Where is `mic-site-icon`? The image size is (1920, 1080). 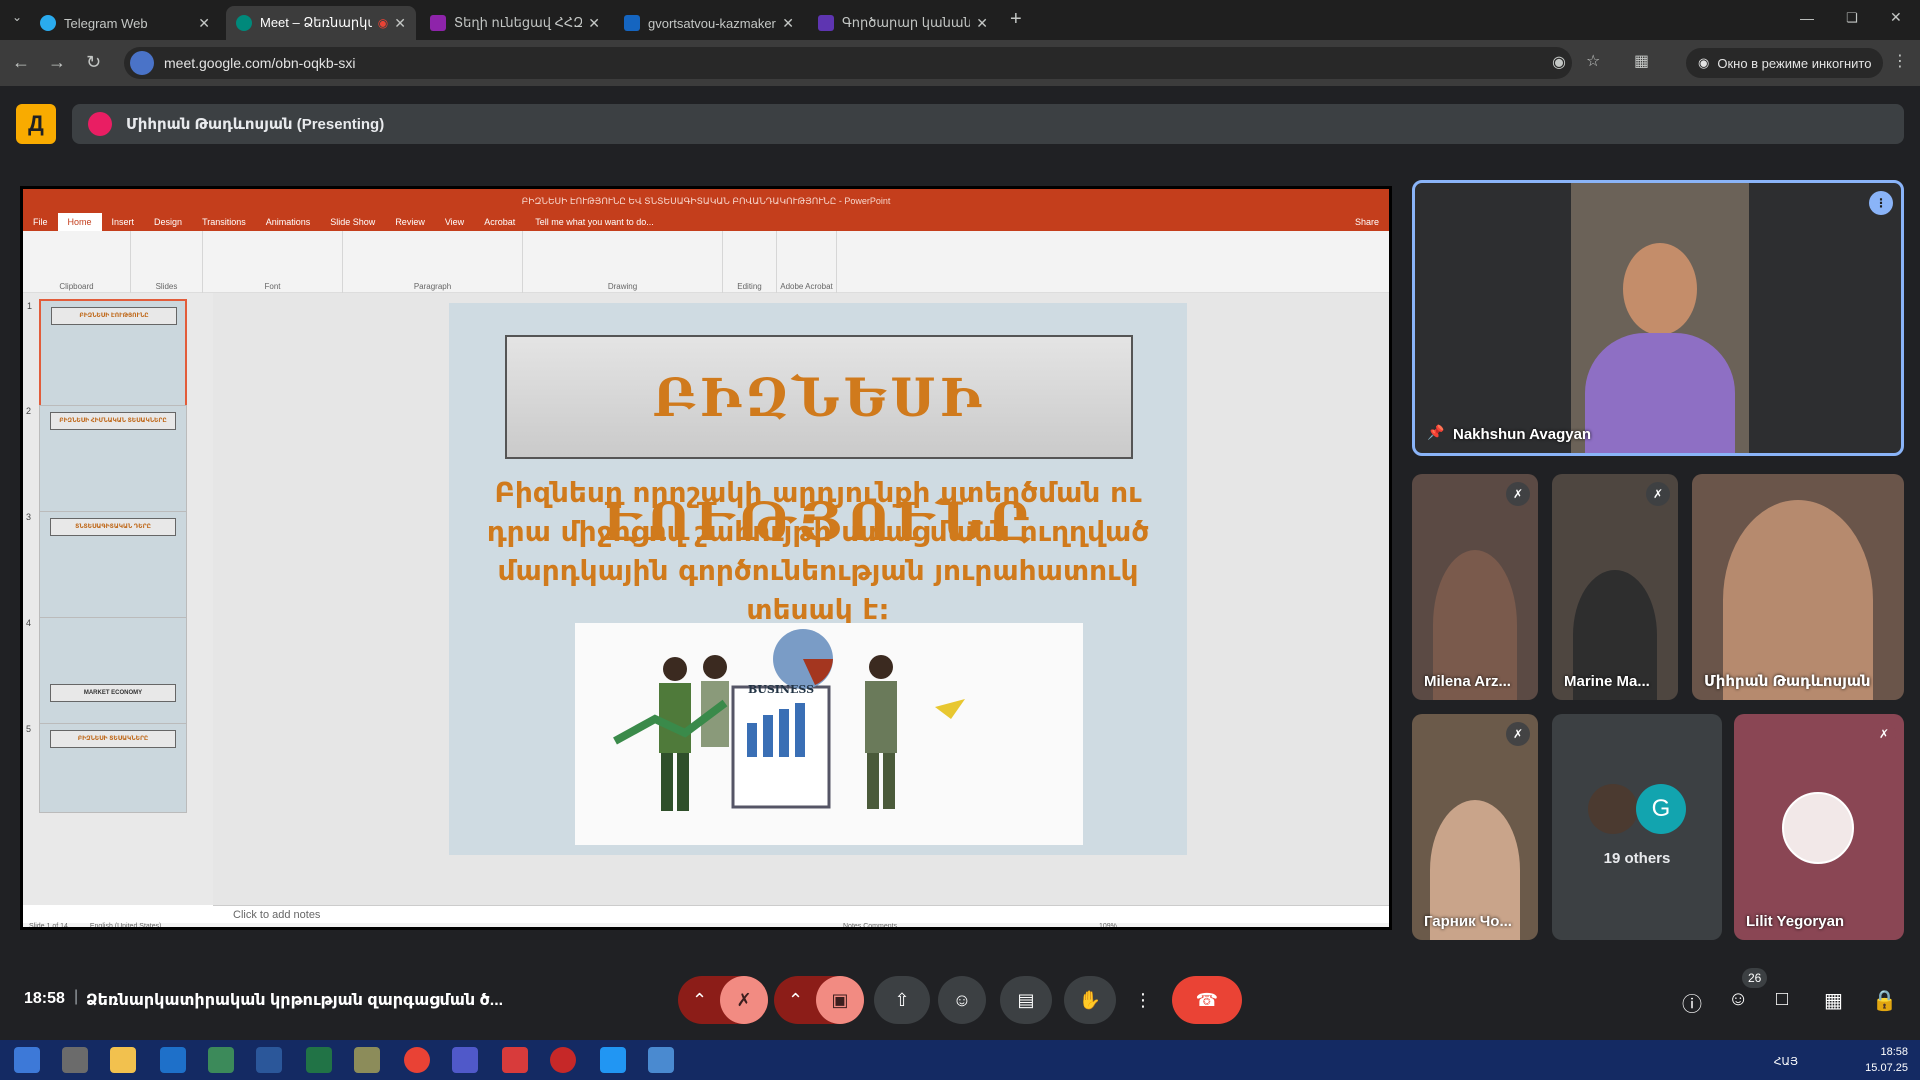
mic-site-icon is located at coordinates (142, 63).